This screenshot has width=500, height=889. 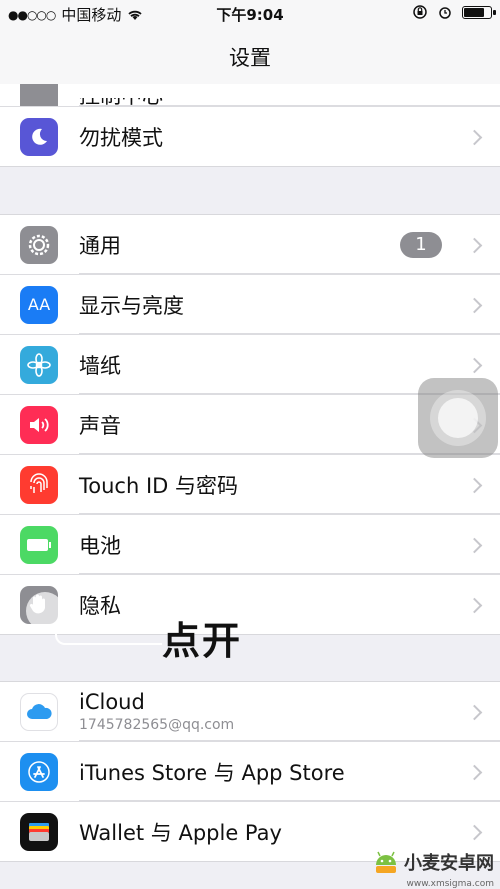 What do you see at coordinates (100, 425) in the screenshot?
I see `row-label: 声音` at bounding box center [100, 425].